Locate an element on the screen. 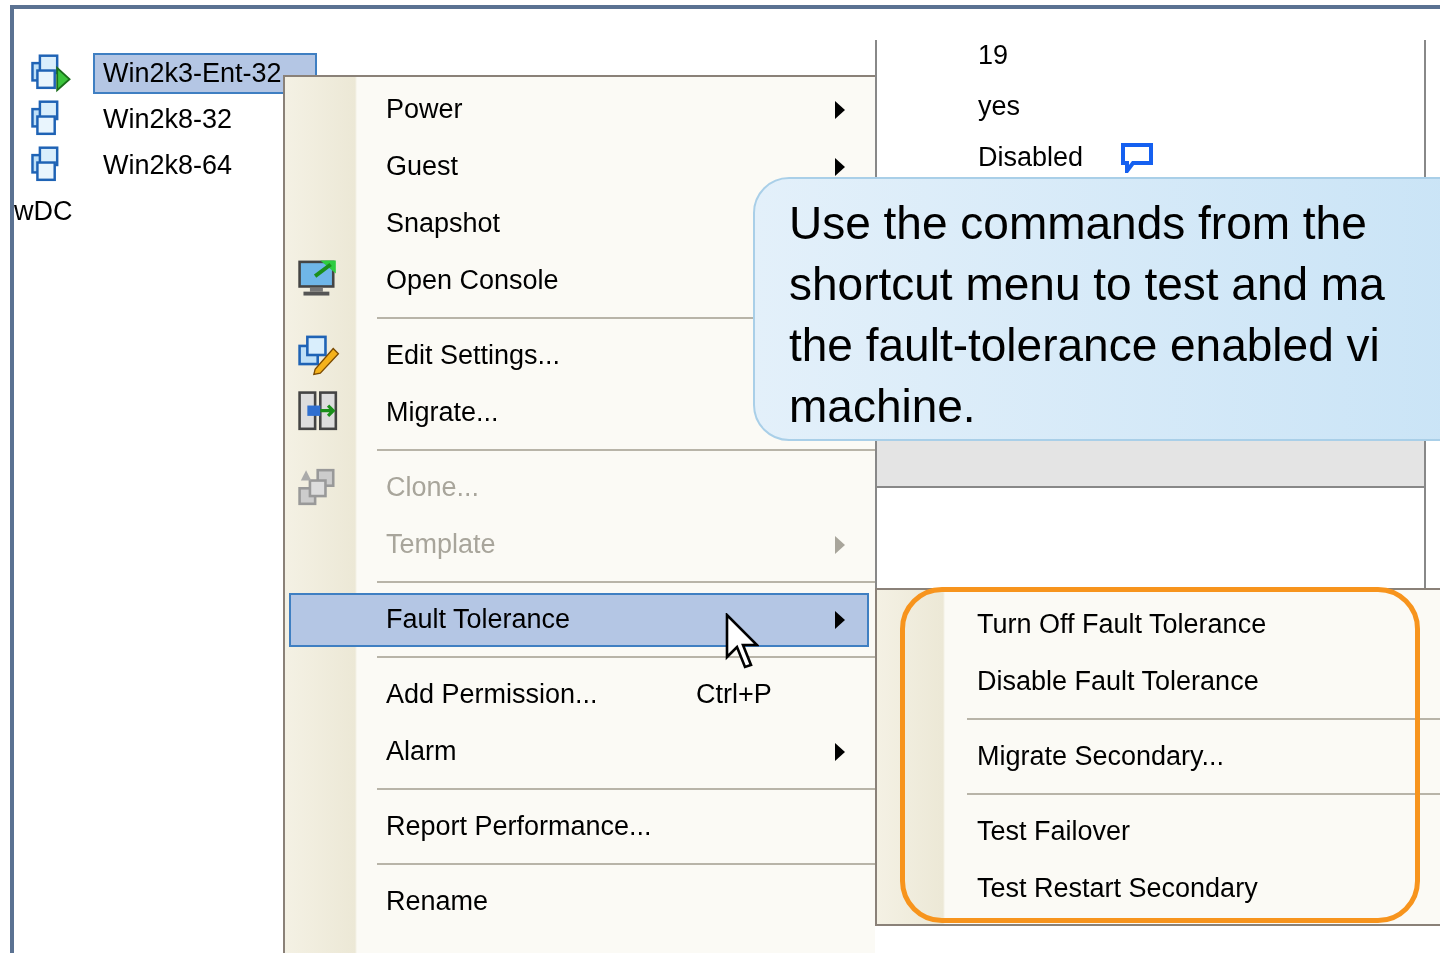 The width and height of the screenshot is (1440, 953). tree-item: Win2k3-Ent-32 is located at coordinates (205, 73).